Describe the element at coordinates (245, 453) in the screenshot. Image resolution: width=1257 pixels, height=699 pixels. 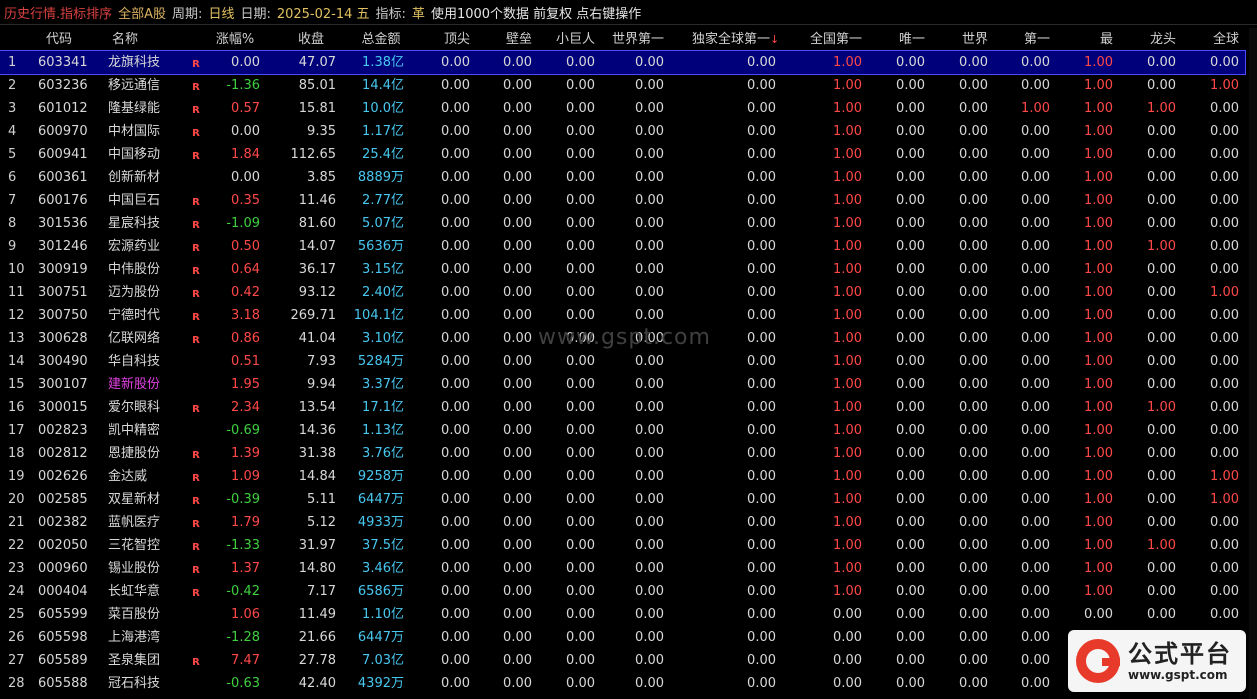
I see `change-percent: 1.39` at that location.